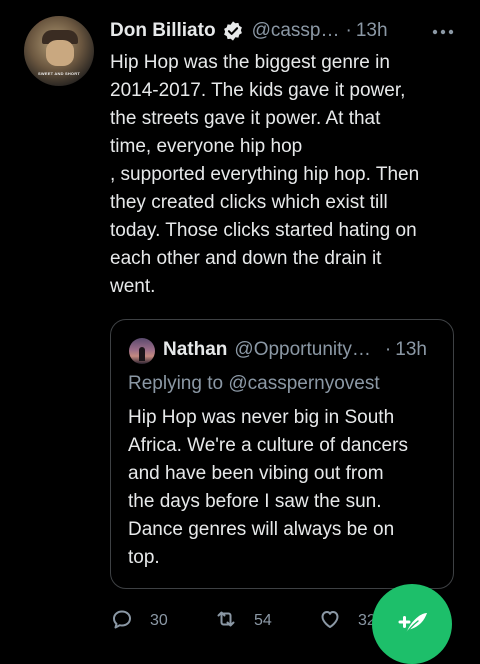  Describe the element at coordinates (206, 146) in the screenshot. I see `tweet-body-line: time, everyone hip hop` at that location.